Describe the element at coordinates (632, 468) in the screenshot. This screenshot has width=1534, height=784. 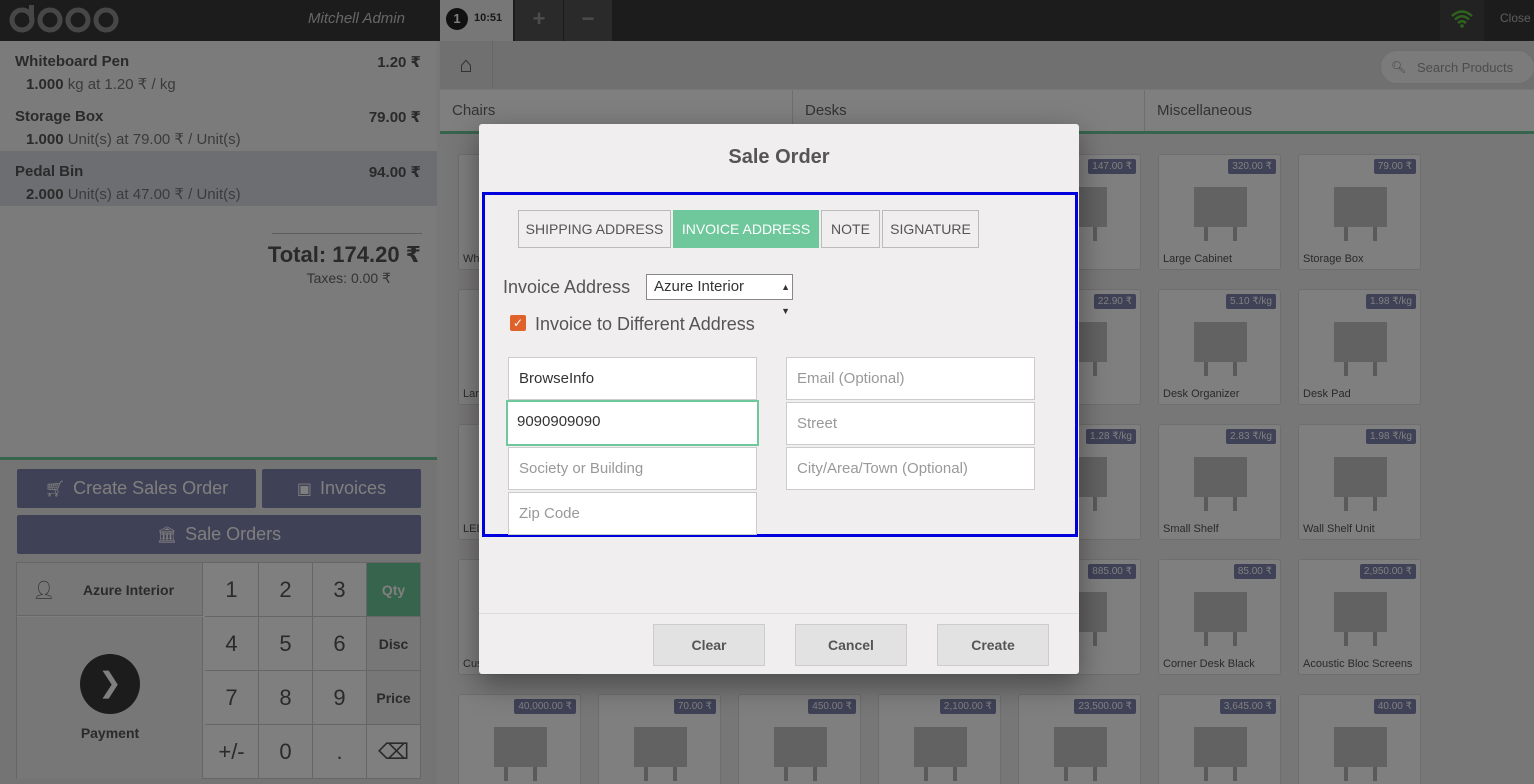
I see `society-field: Society or Building` at that location.